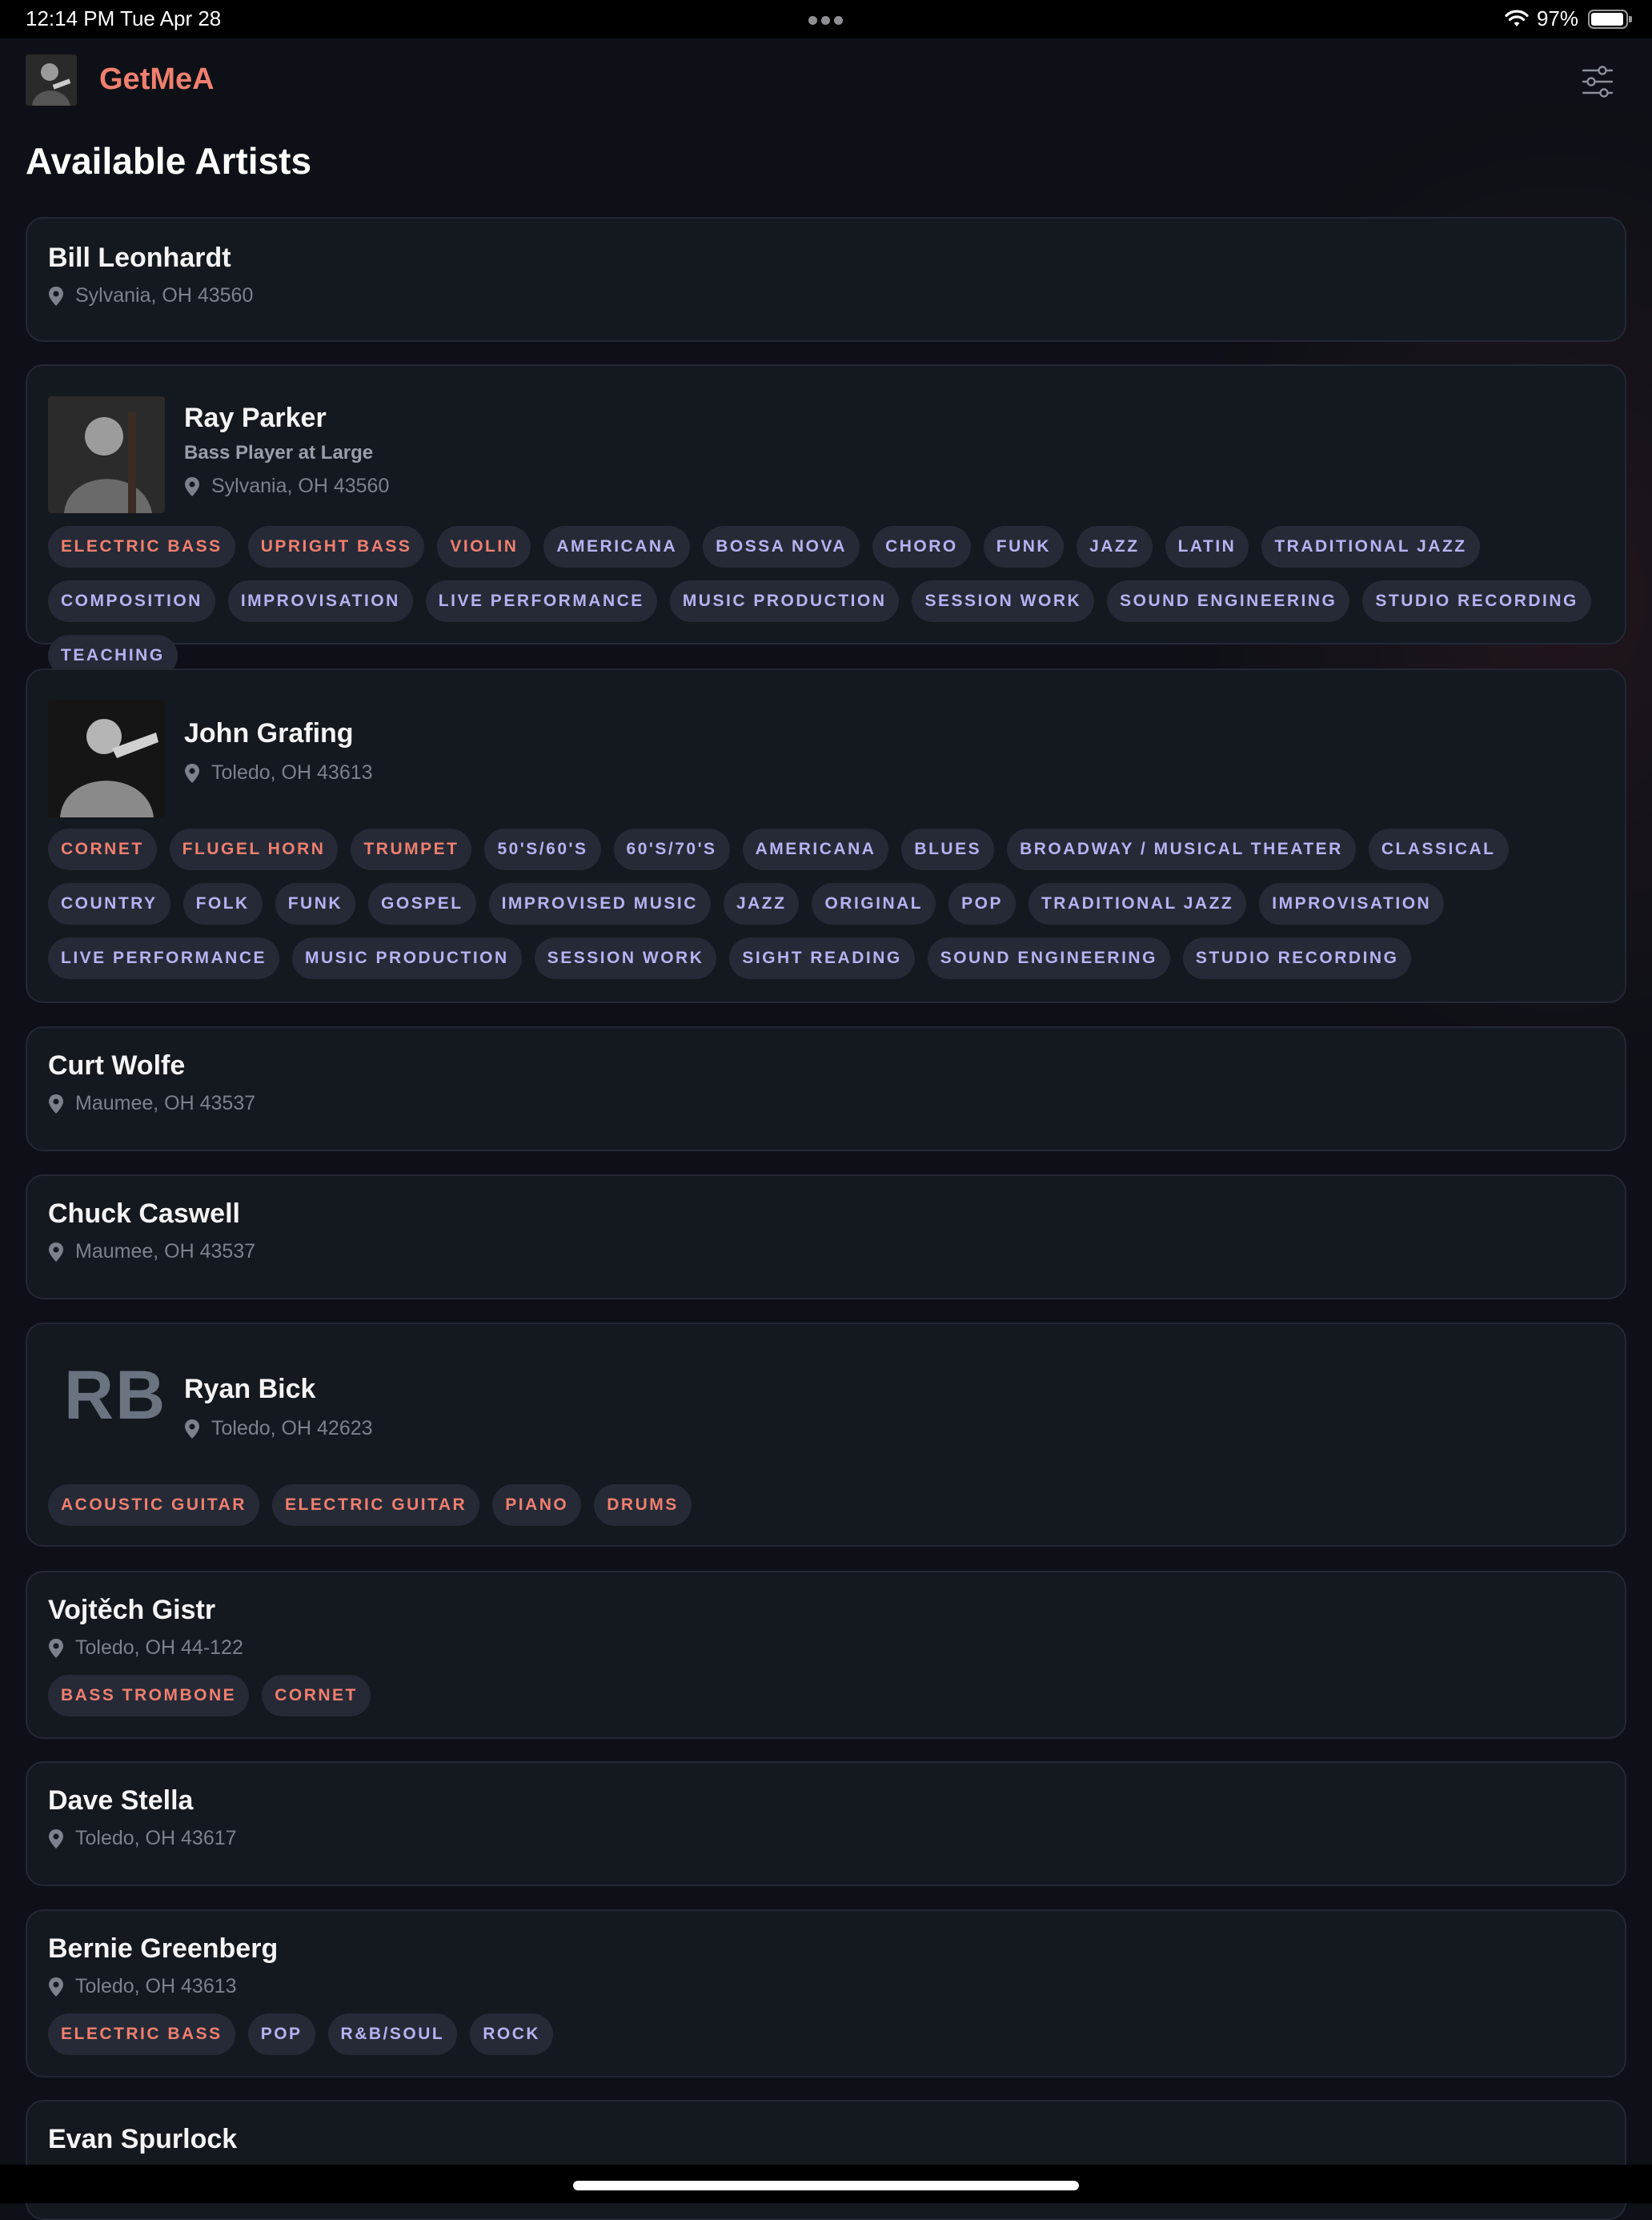  What do you see at coordinates (826, 1823) in the screenshot?
I see `artist-card: Dave Stella Toledo, OH 43617` at bounding box center [826, 1823].